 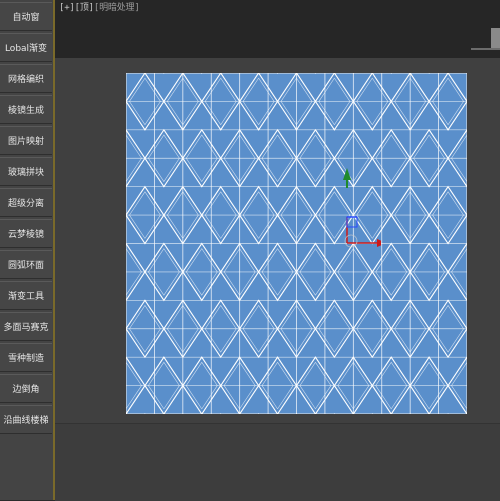 I want to click on viewcube-base, so click(x=485, y=49).